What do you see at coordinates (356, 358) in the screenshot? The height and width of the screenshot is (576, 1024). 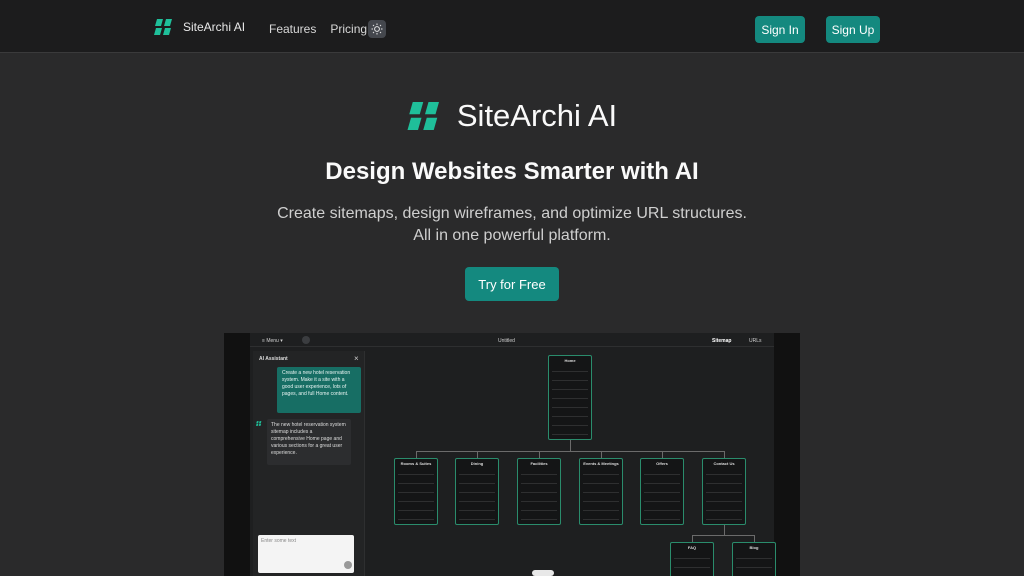 I see `close-icon: ×` at bounding box center [356, 358].